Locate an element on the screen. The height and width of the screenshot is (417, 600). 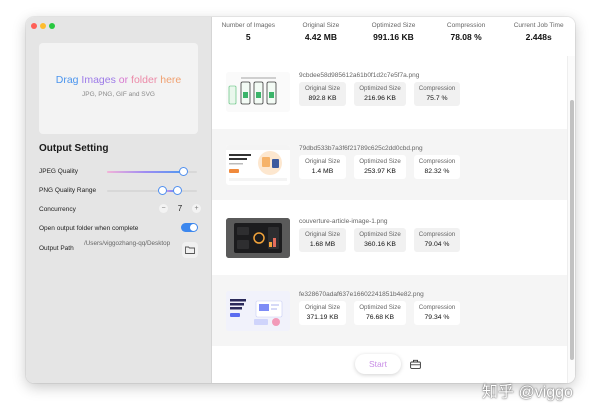
file-name: fe328670adaf637e16602241851b4e82.png is located at coordinates (361, 294).